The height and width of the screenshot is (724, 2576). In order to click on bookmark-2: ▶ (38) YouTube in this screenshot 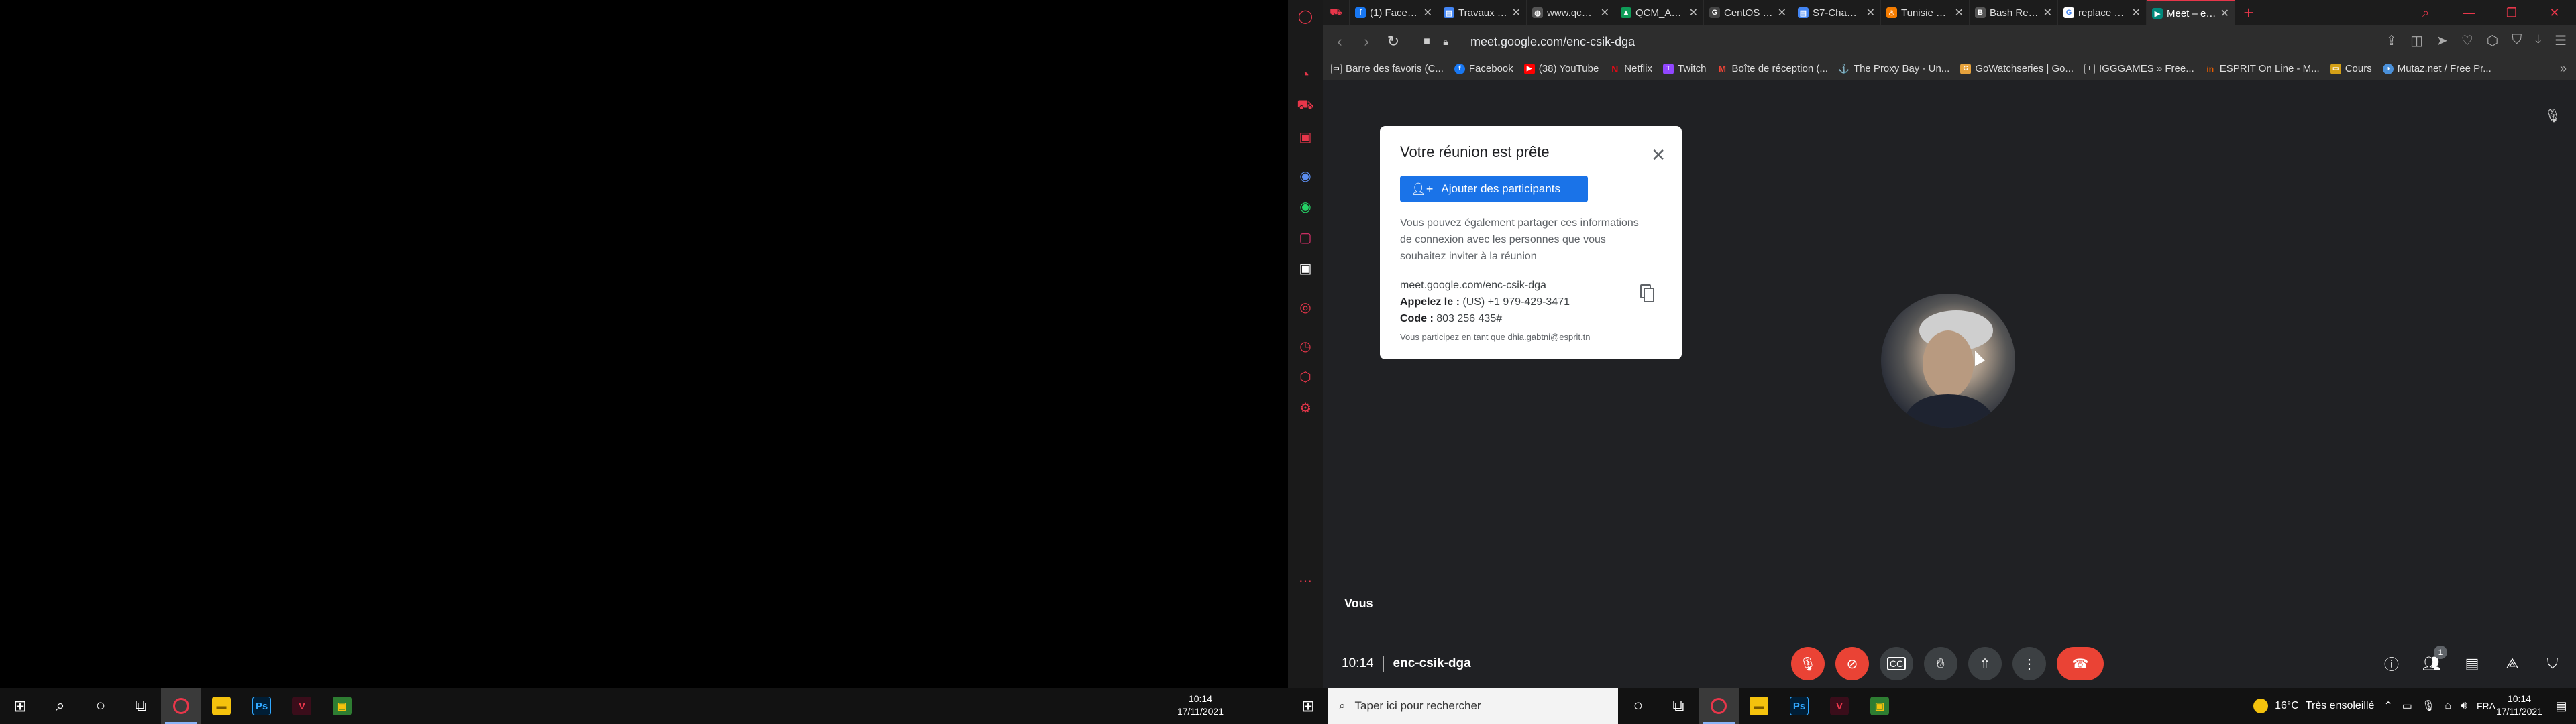, I will do `click(1561, 68)`.